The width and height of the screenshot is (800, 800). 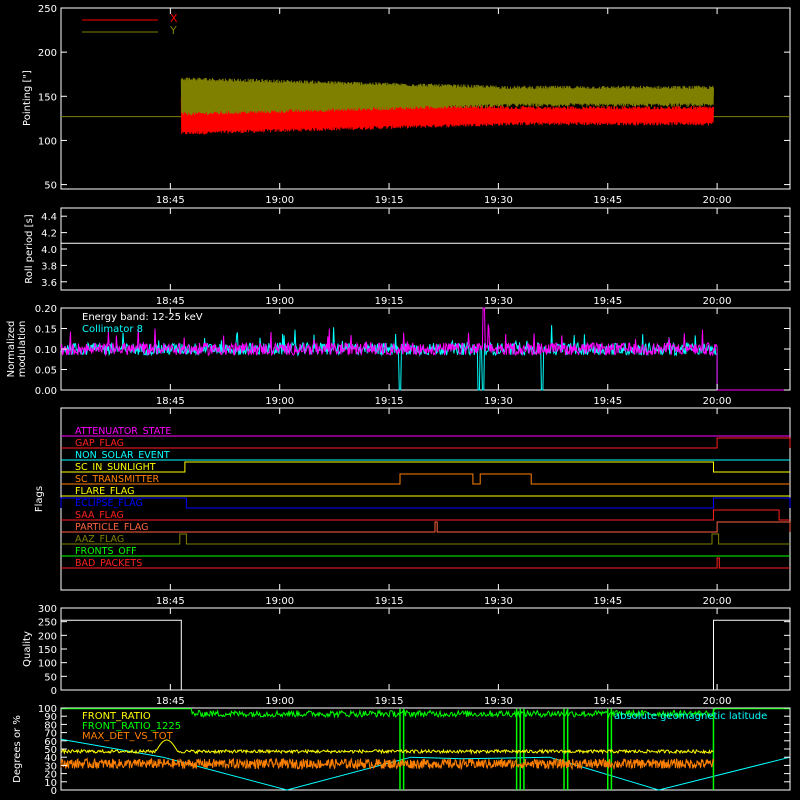 I want to click on y-tick-label: 3.6, so click(x=49, y=283).